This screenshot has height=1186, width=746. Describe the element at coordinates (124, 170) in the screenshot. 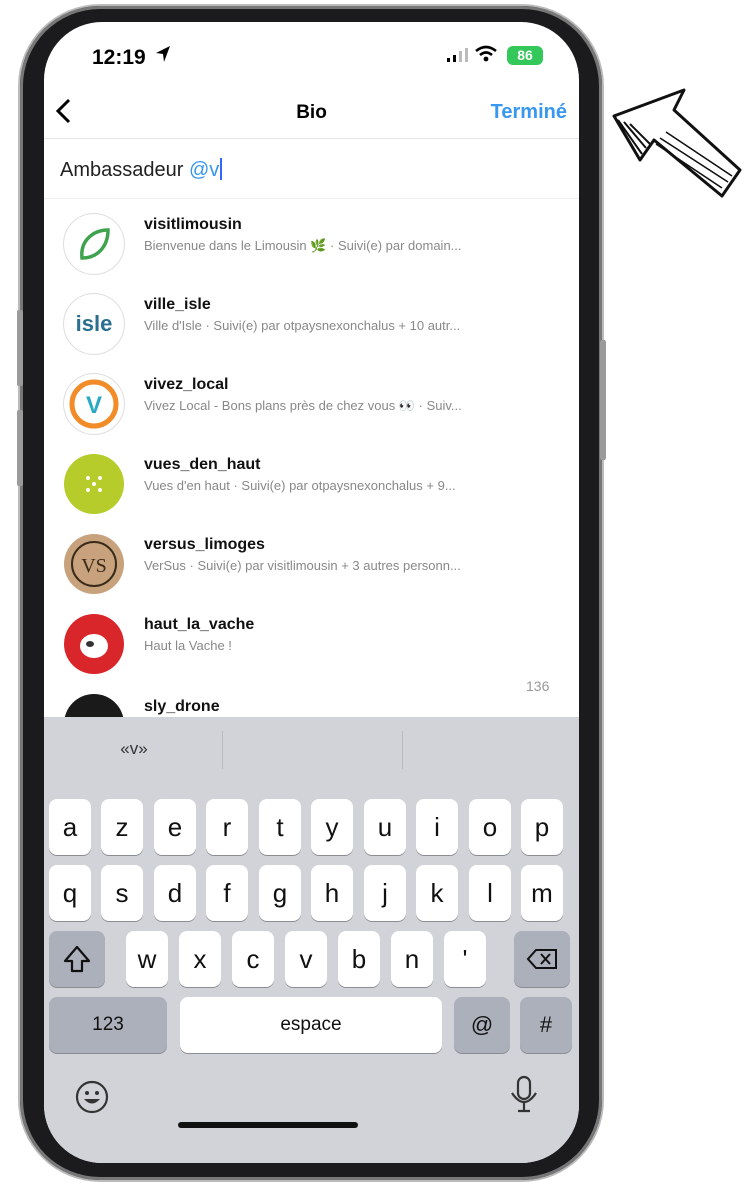

I see `bio-text: Ambassadeur` at that location.